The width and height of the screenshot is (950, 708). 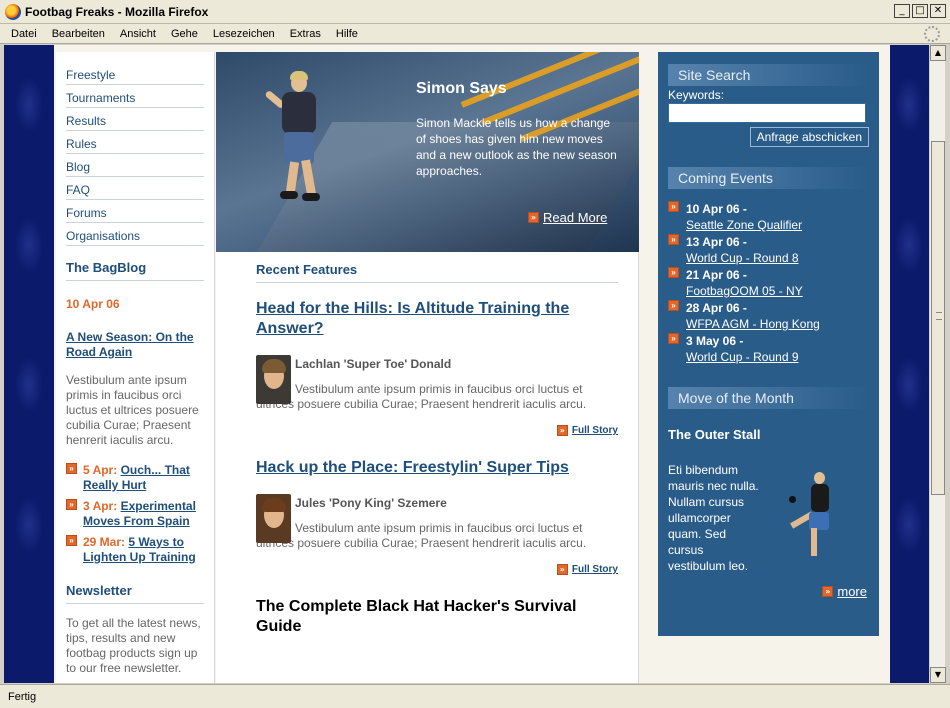 What do you see at coordinates (437, 272) in the screenshot?
I see `features-heading: Recent Features` at bounding box center [437, 272].